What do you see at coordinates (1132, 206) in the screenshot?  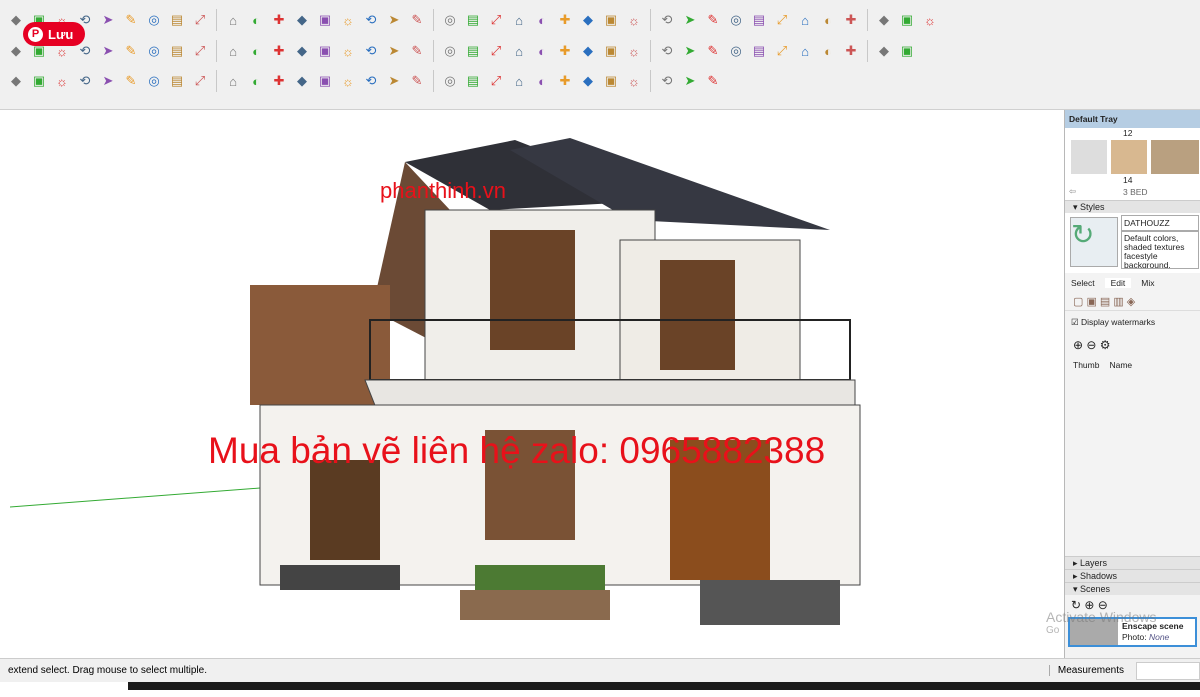 I see `styles-header: ▾ Styles` at bounding box center [1132, 206].